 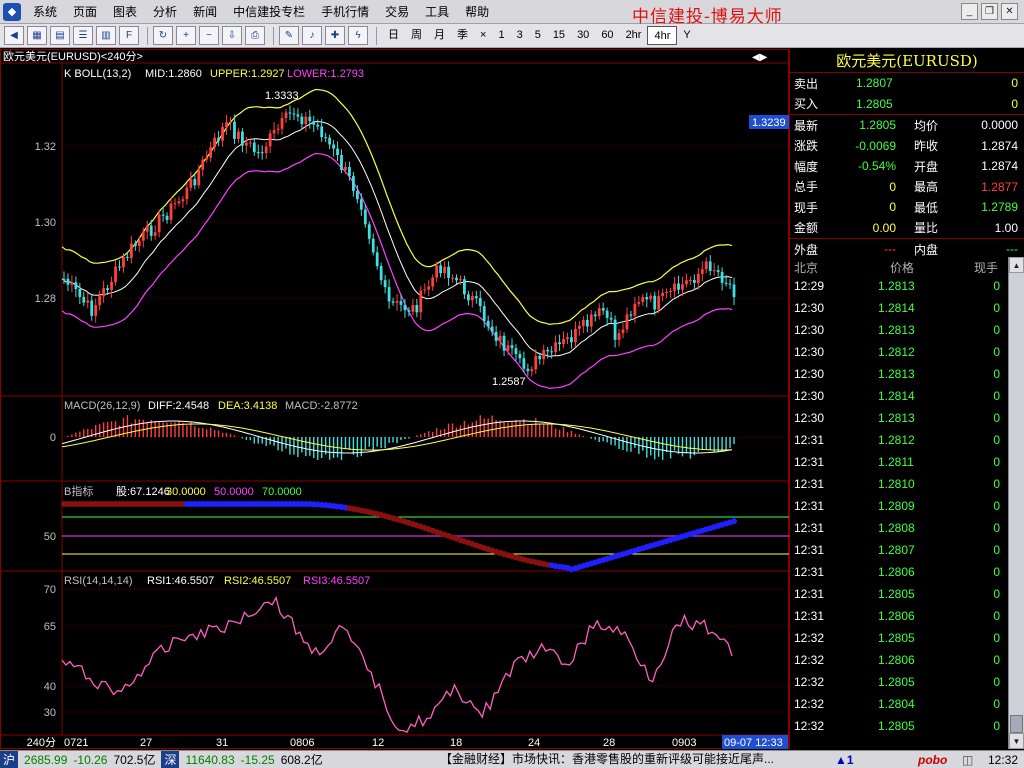 What do you see at coordinates (255, 35) in the screenshot?
I see `print-icon: ⎙` at bounding box center [255, 35].